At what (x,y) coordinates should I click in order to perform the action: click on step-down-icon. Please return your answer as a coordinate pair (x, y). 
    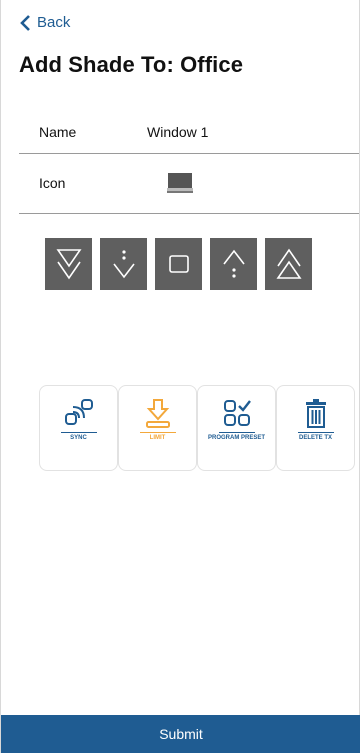
    Looking at the image, I should click on (123, 264).